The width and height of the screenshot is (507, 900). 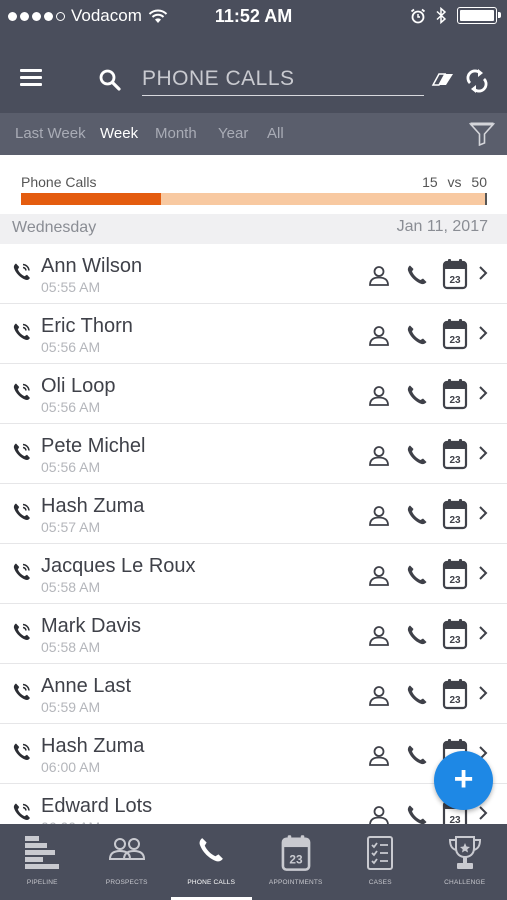 I want to click on nav-appointments: 23 APPOINTMENTS, so click(x=296, y=862).